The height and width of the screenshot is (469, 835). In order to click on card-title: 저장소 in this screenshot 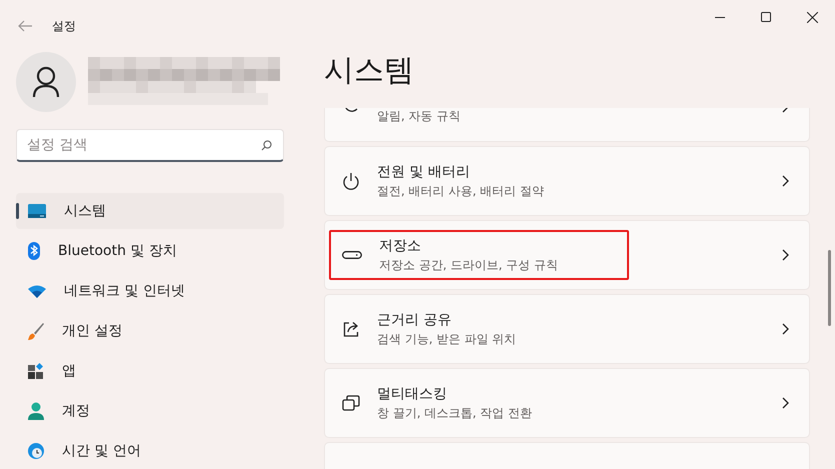, I will do `click(400, 245)`.